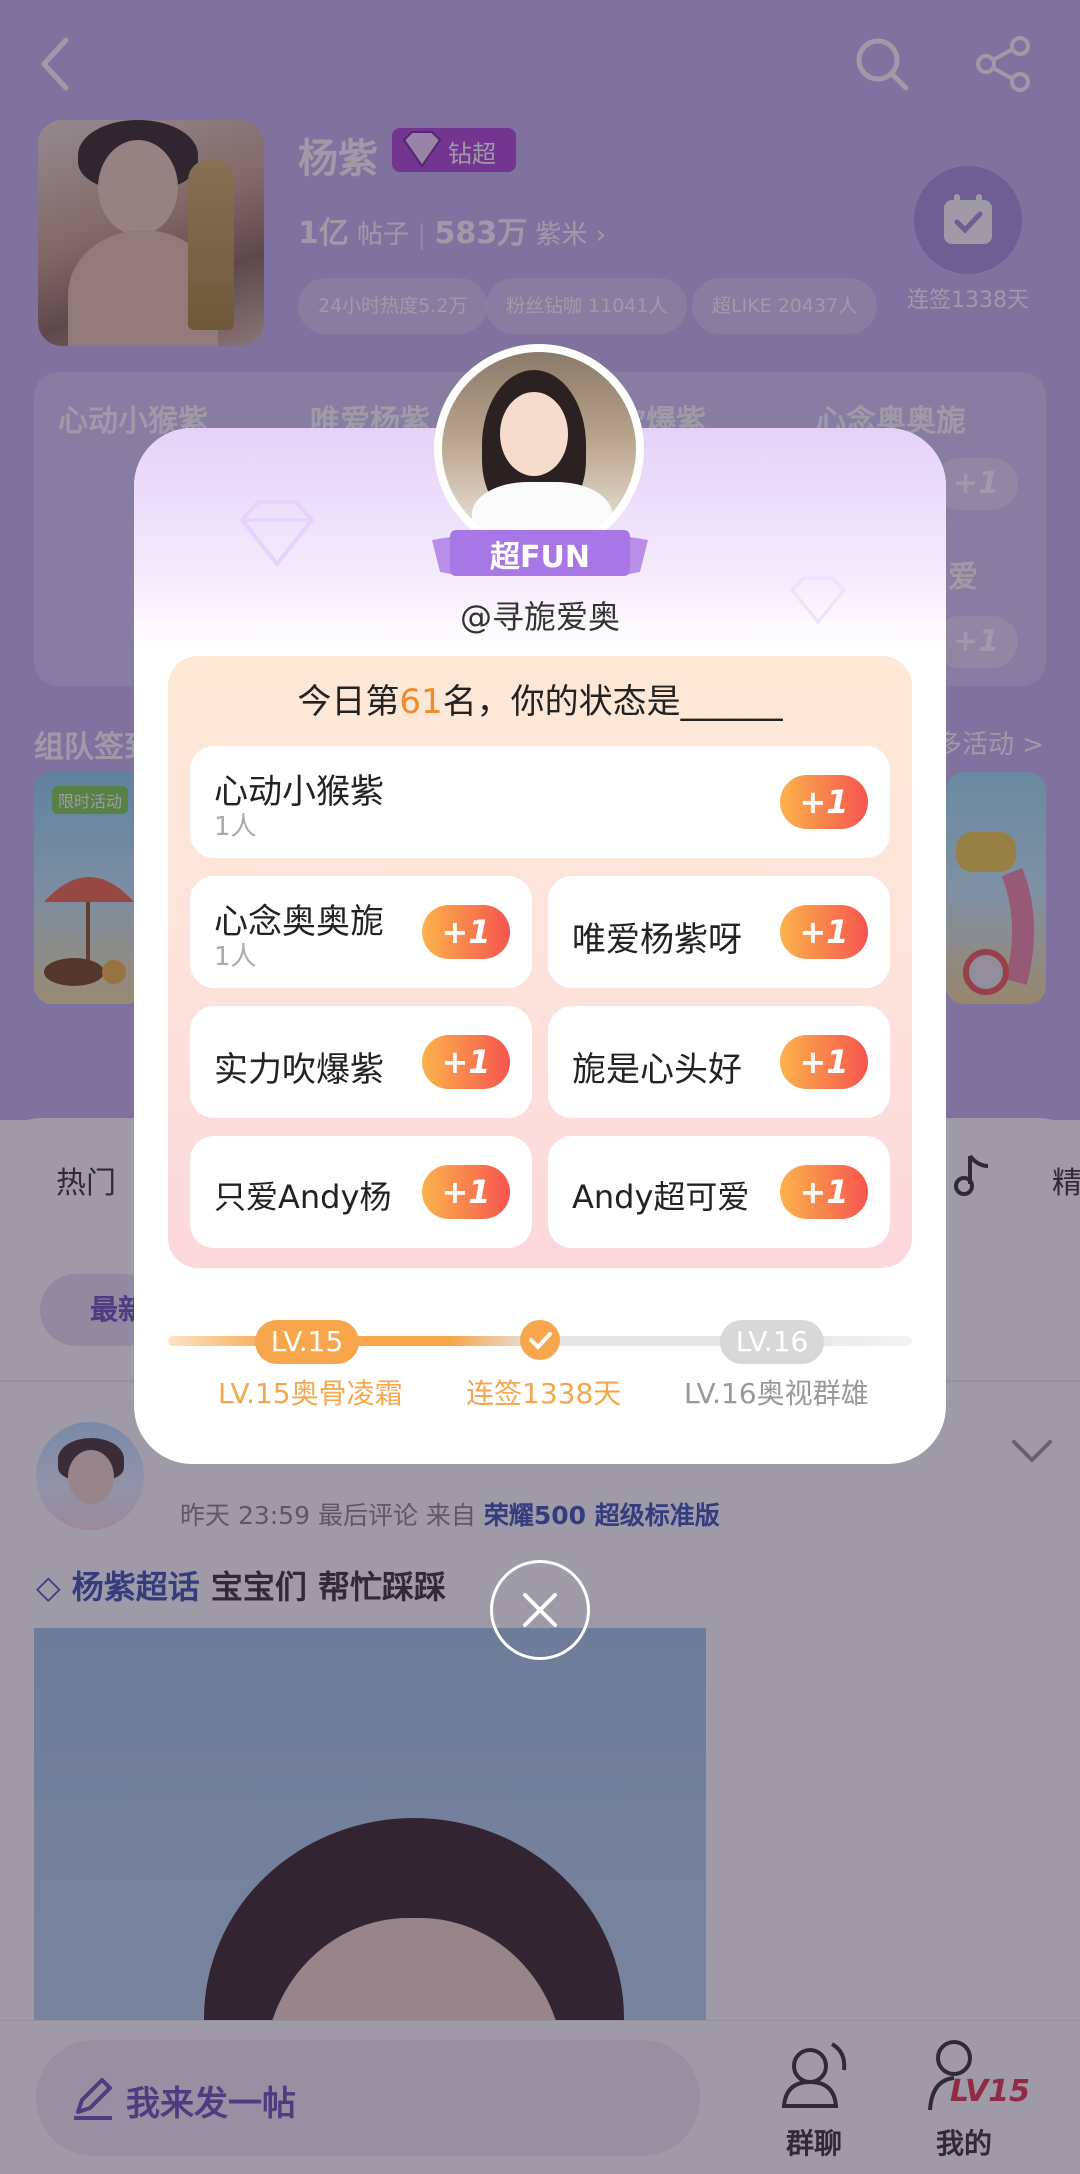 The height and width of the screenshot is (2174, 1080). I want to click on fun-badge: 超FUN, so click(540, 553).